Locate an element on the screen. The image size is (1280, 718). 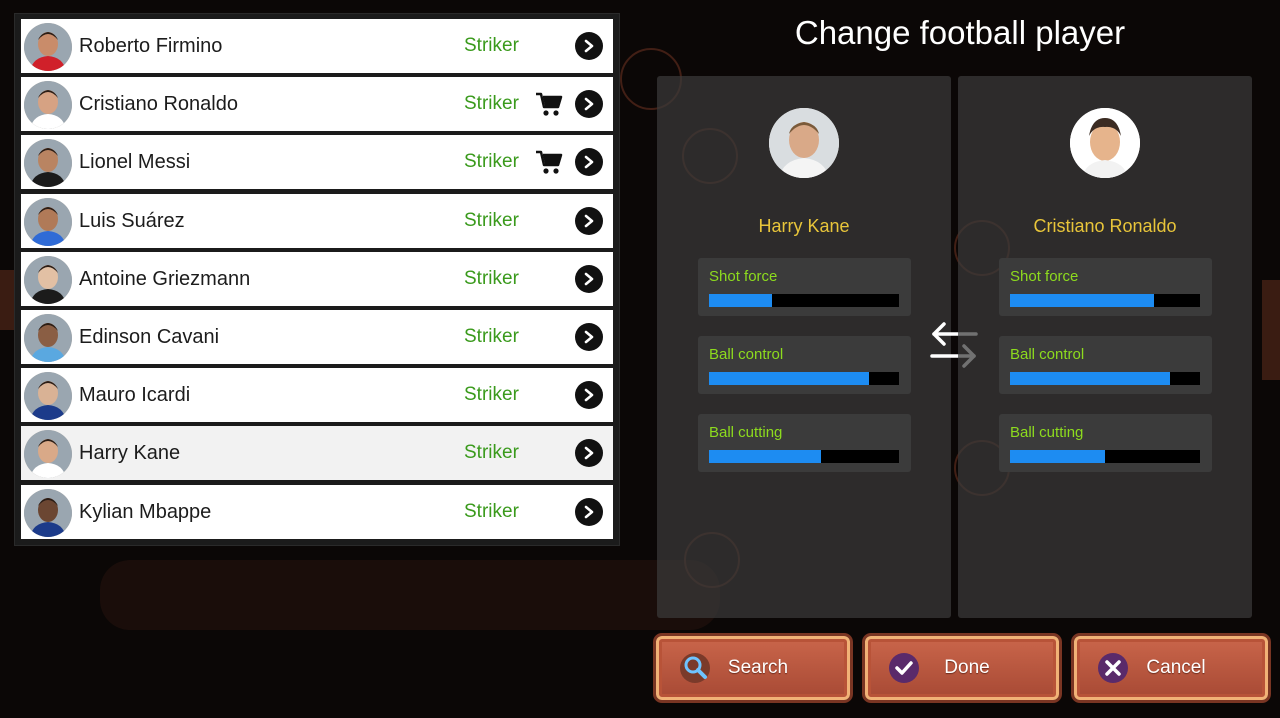
done-button: Done is located at coordinates (962, 668).